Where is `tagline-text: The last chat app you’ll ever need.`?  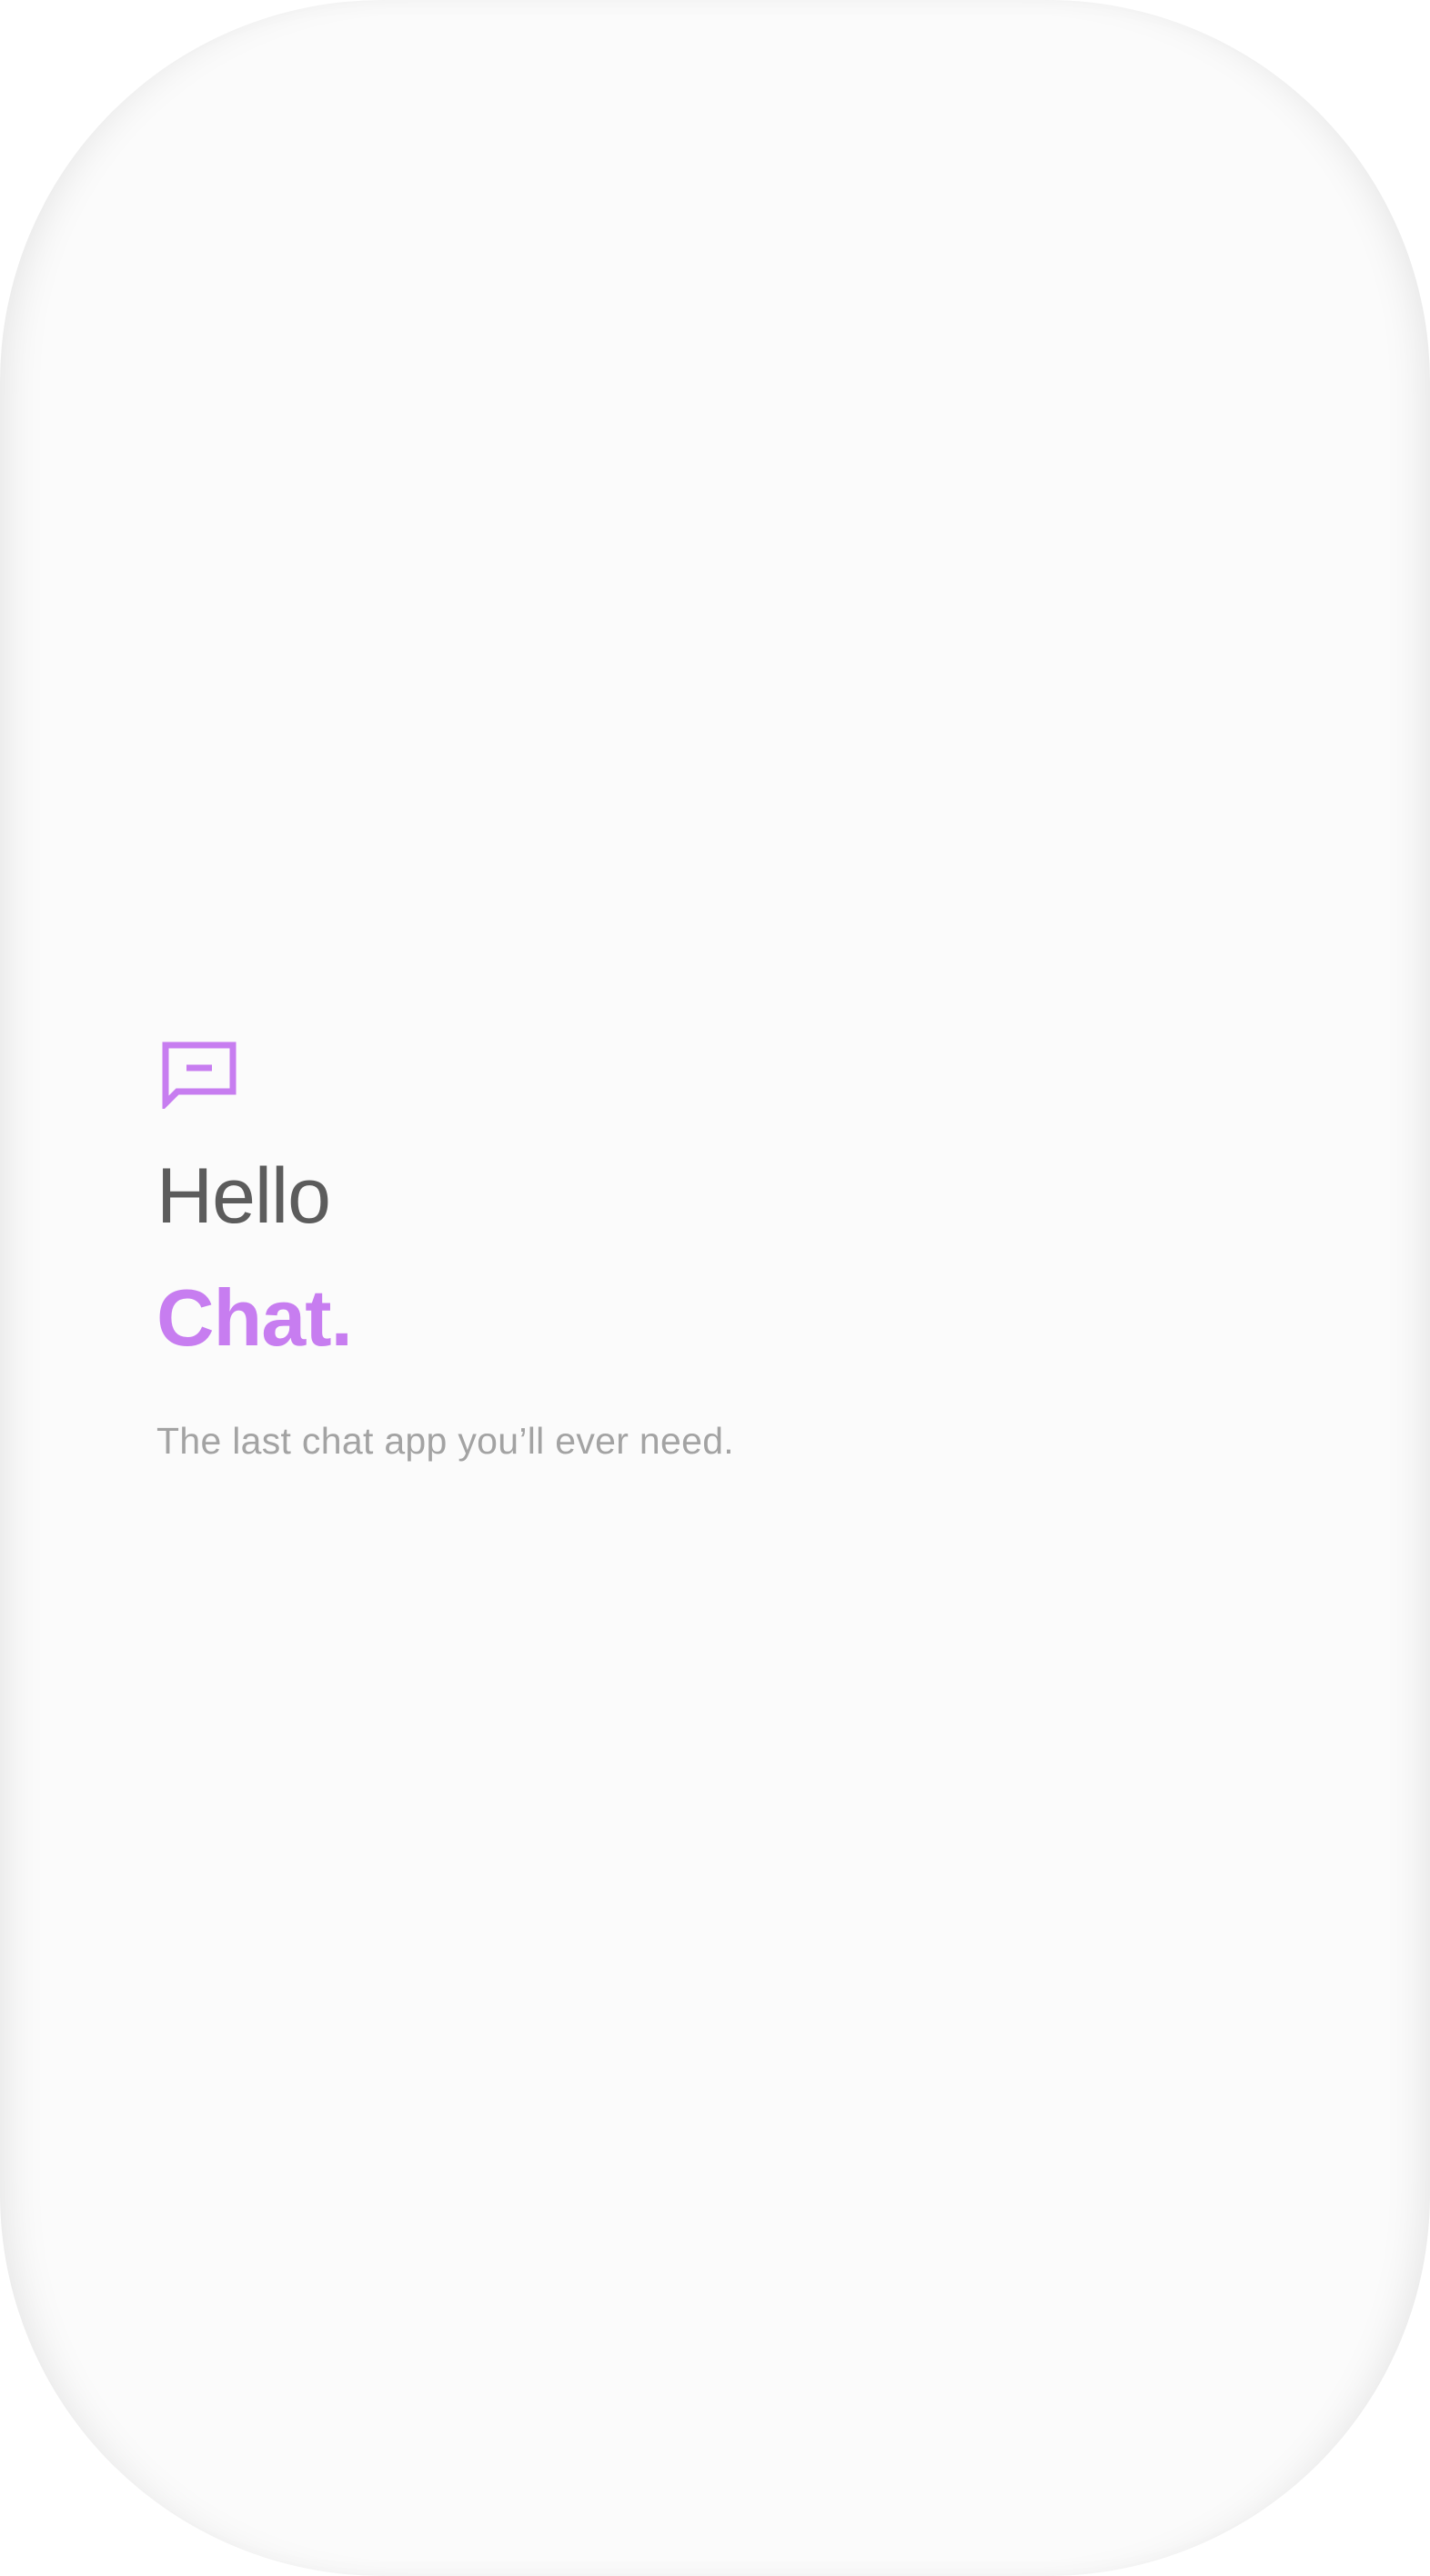
tagline-text: The last chat app you’ll ever need. is located at coordinates (445, 1441).